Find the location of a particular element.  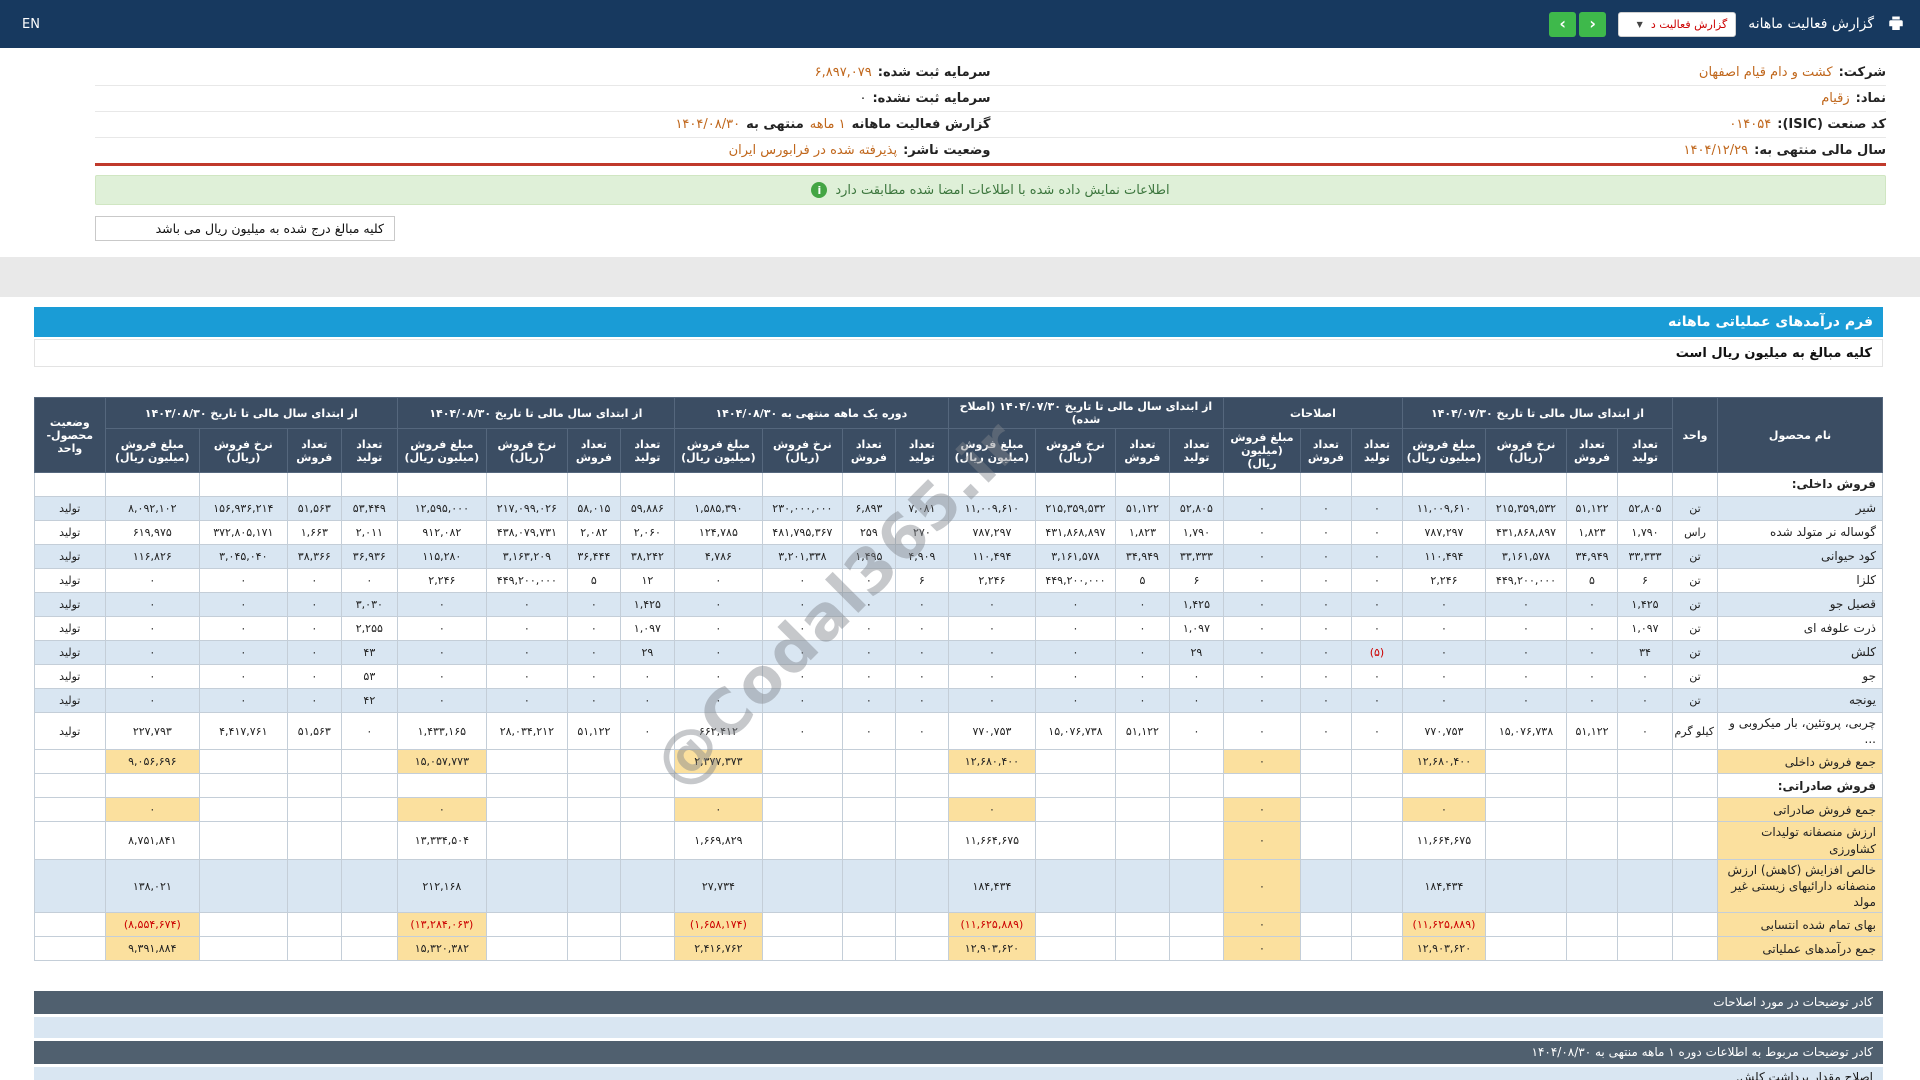

value-cell: ۴۳۸,۰۷۹,۷۳۱ is located at coordinates (526, 532).